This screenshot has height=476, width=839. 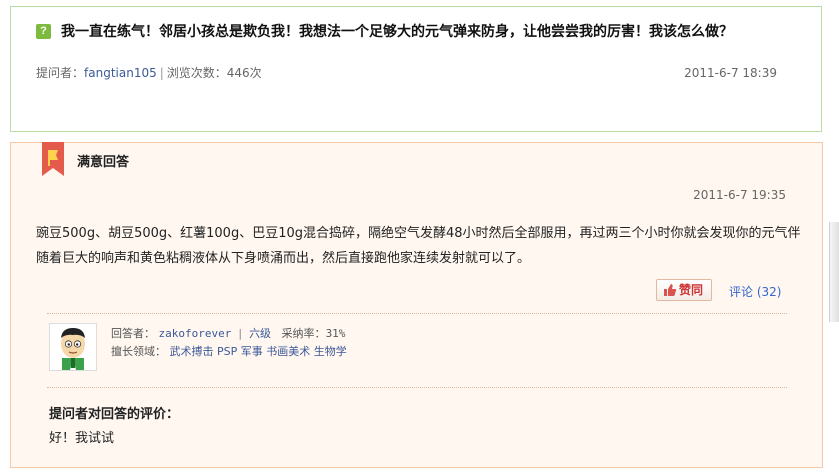 What do you see at coordinates (195, 333) in the screenshot?
I see `answerer-name-link: zakoforever` at bounding box center [195, 333].